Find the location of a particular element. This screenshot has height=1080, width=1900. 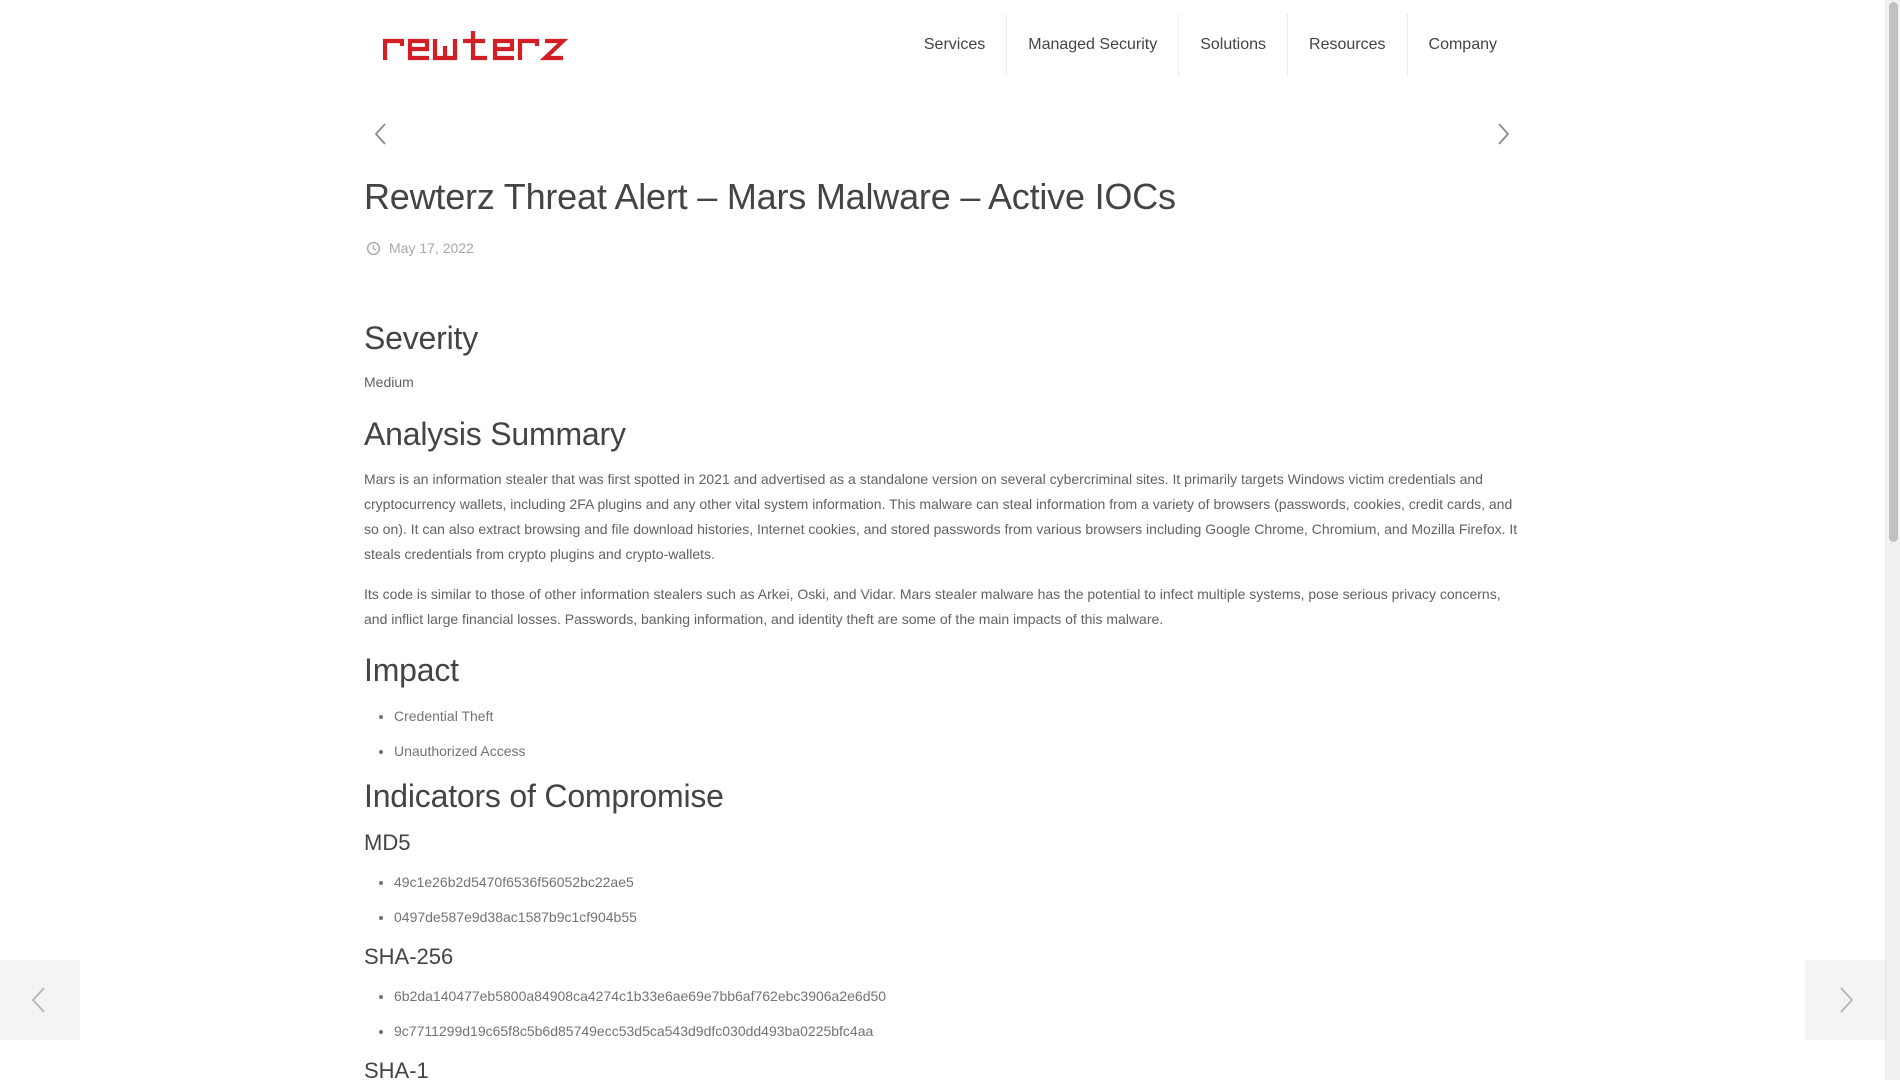

nav-item-managed-security: Managed Security is located at coordinates (1093, 45).